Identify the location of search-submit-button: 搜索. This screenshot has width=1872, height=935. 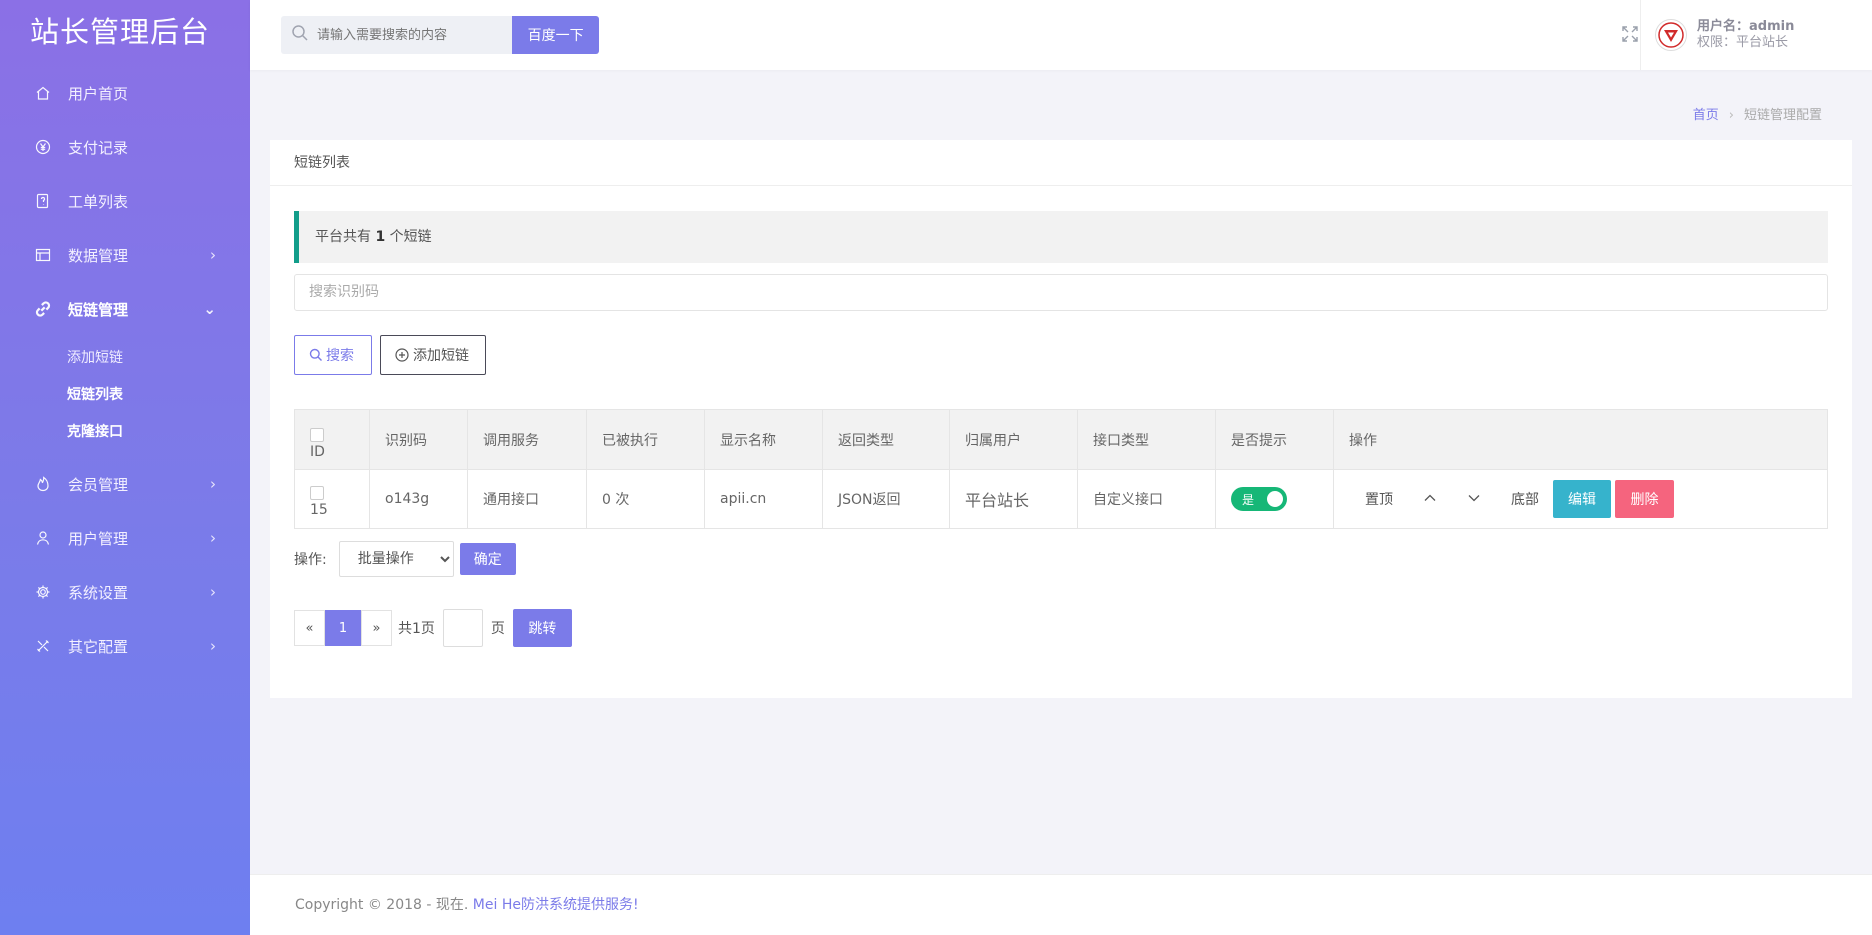
(333, 355).